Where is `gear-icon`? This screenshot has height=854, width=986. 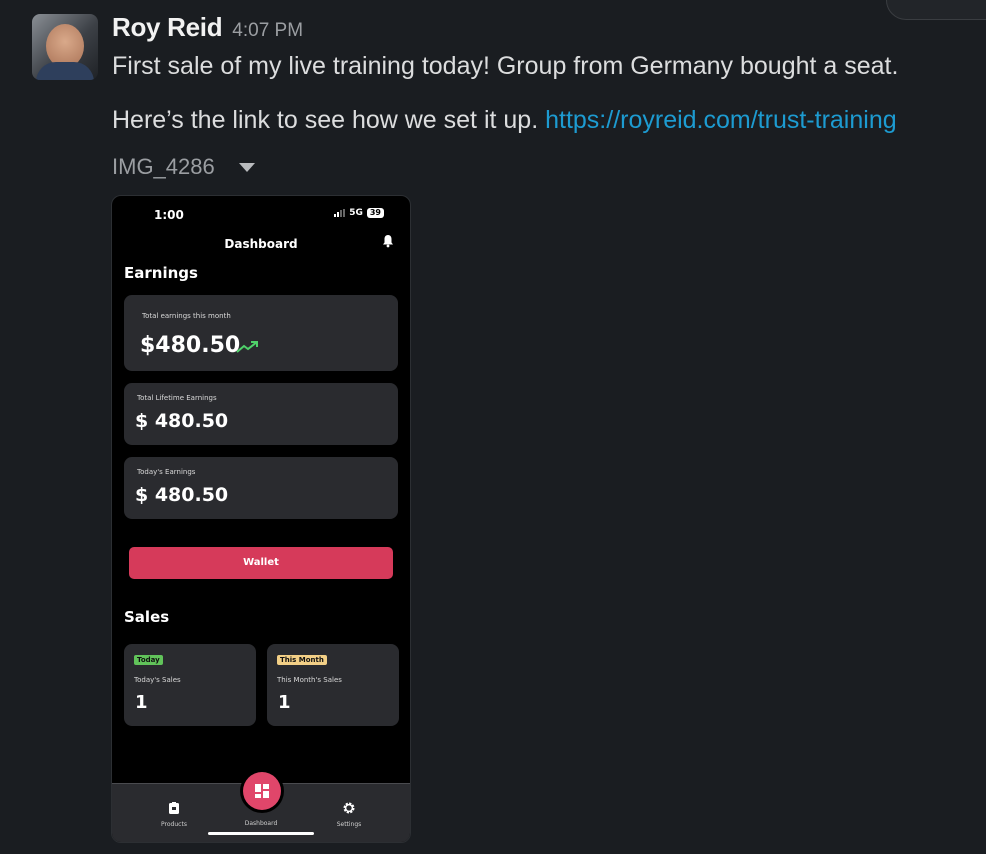
gear-icon is located at coordinates (349, 808).